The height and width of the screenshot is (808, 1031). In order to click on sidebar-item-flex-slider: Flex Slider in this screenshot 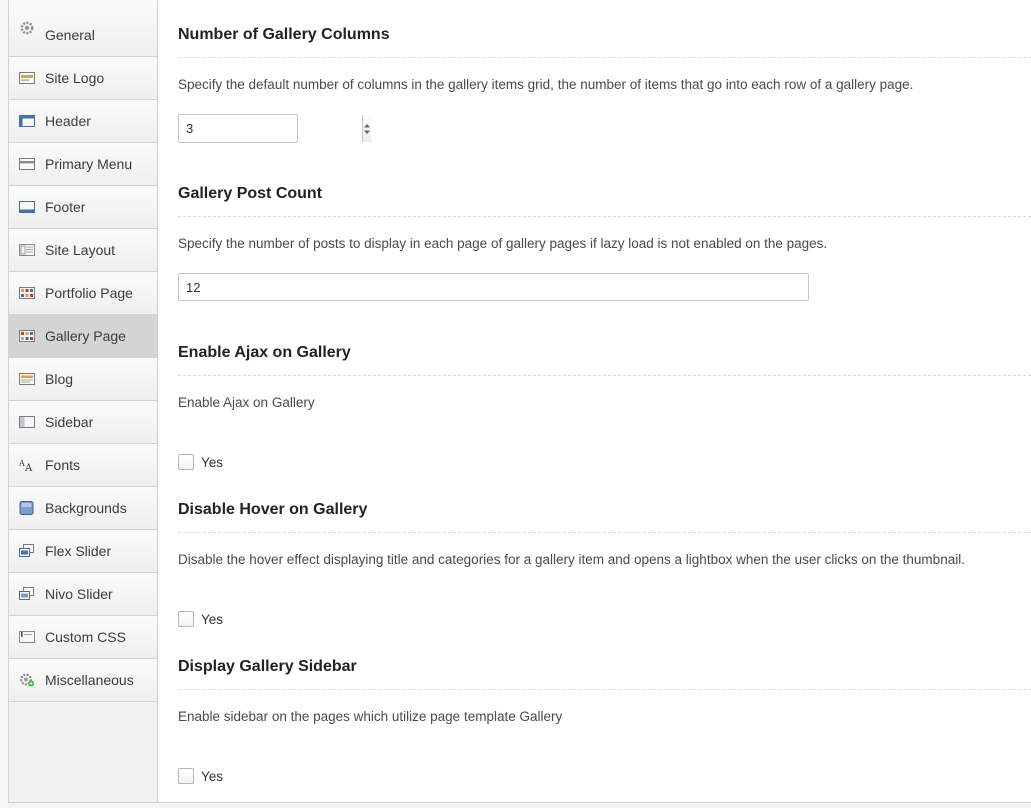, I will do `click(83, 551)`.